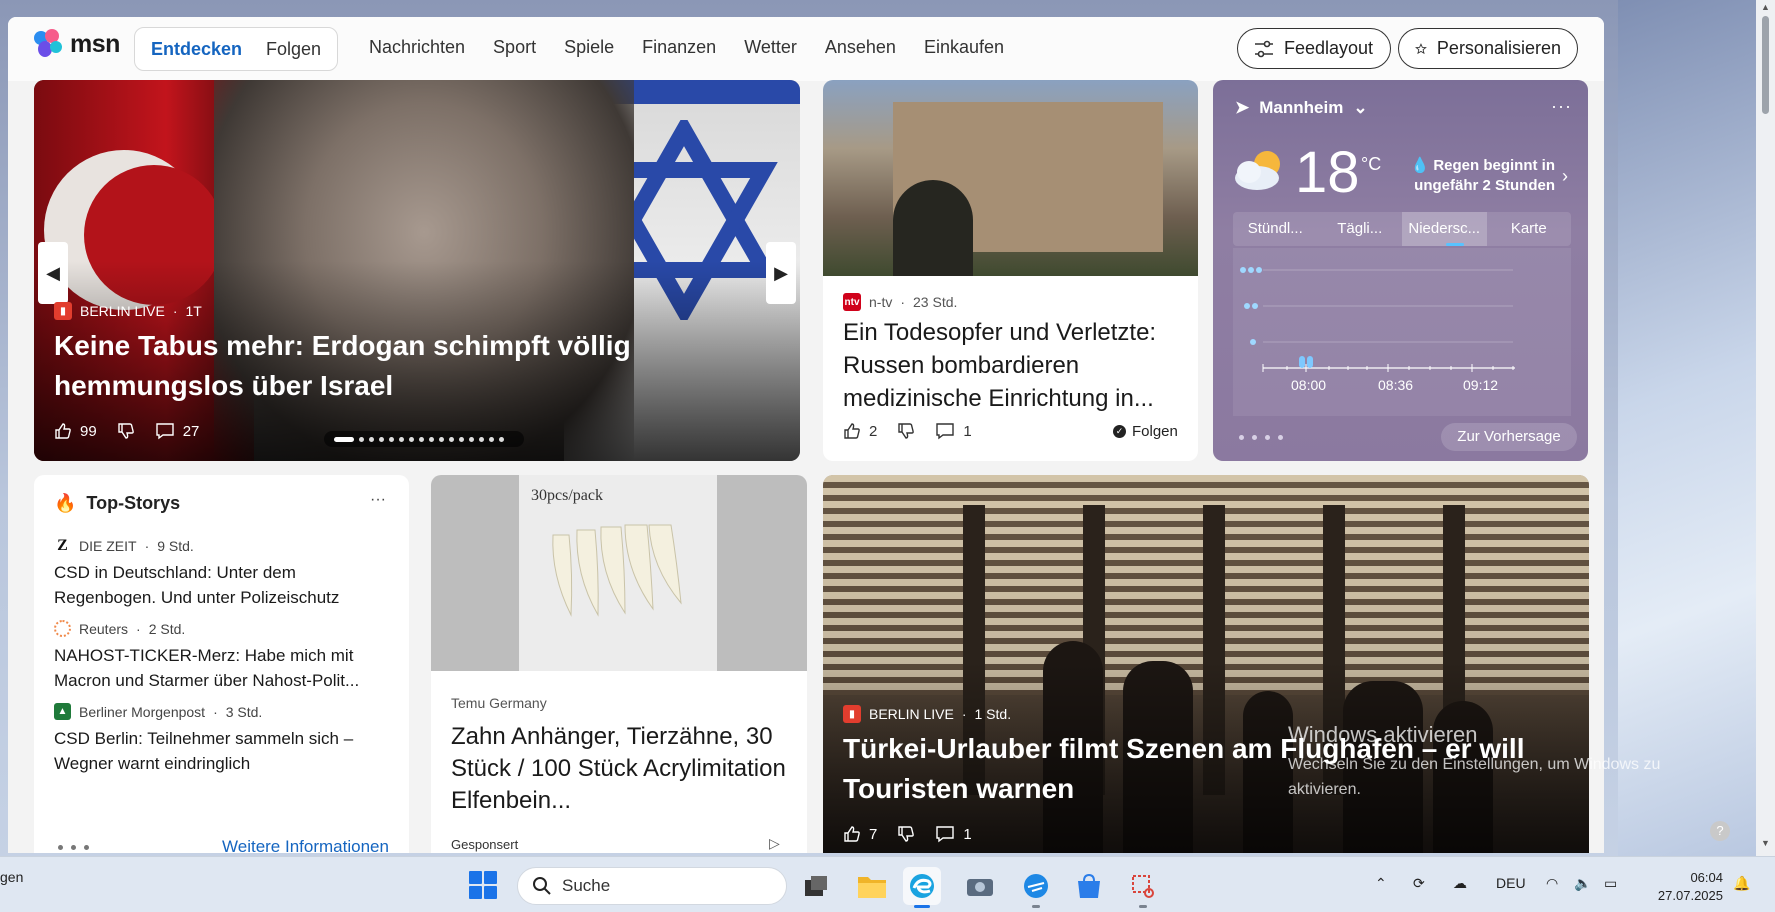 The image size is (1775, 912). I want to click on precip-tick-label: 08:00, so click(1309, 385).